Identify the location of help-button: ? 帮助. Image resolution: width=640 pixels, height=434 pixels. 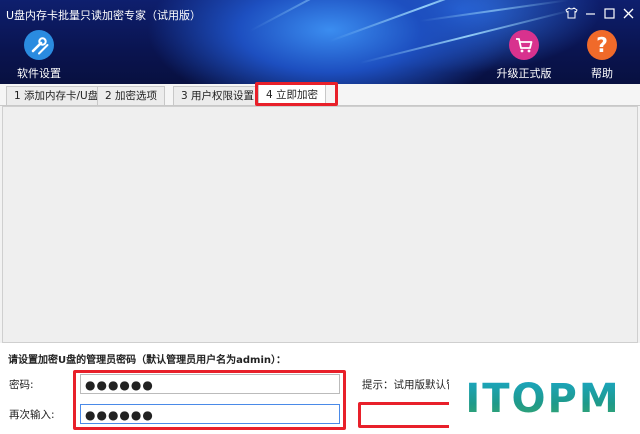
(602, 55).